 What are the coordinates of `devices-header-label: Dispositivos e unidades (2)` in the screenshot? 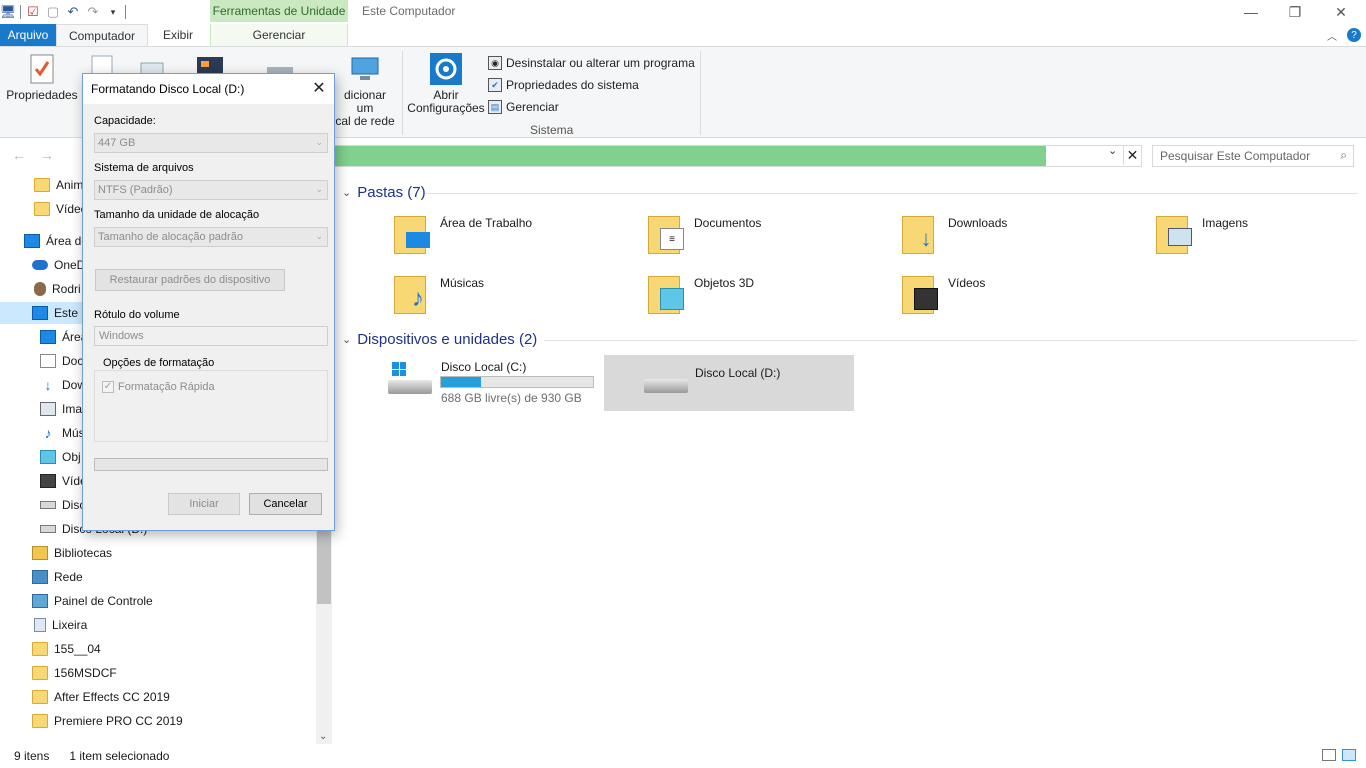 It's located at (447, 339).